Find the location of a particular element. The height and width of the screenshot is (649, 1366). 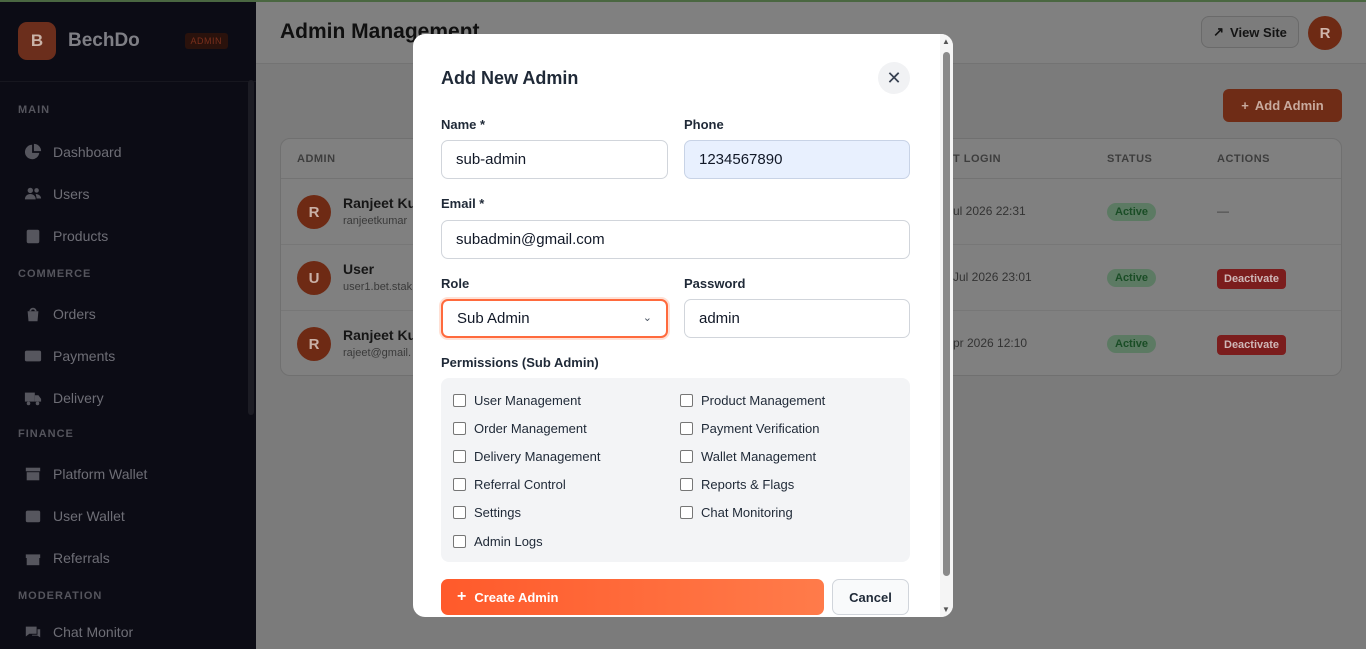

sidebar-item-payments: Payments is located at coordinates (128, 356).